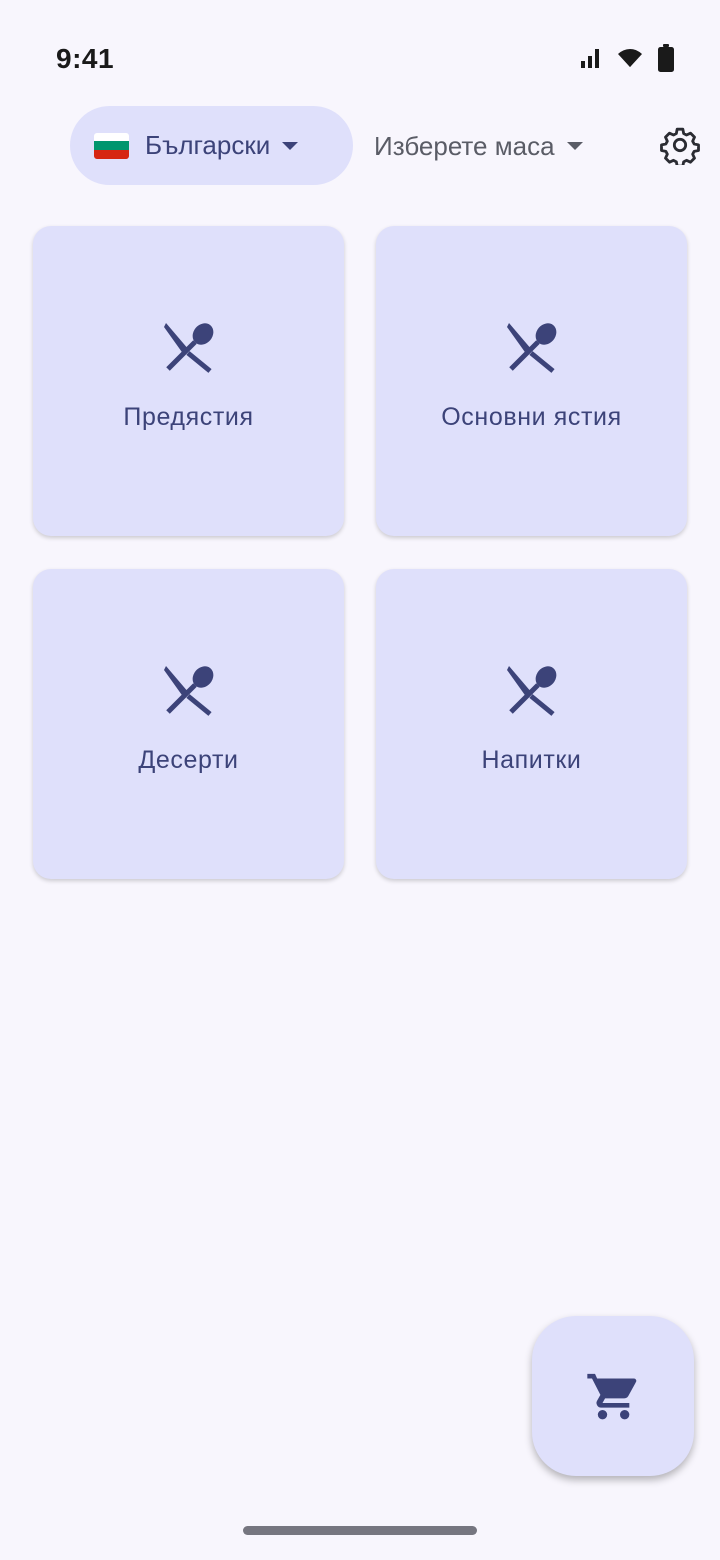 The width and height of the screenshot is (720, 1560). I want to click on table-select-label: Изберете маса, so click(464, 145).